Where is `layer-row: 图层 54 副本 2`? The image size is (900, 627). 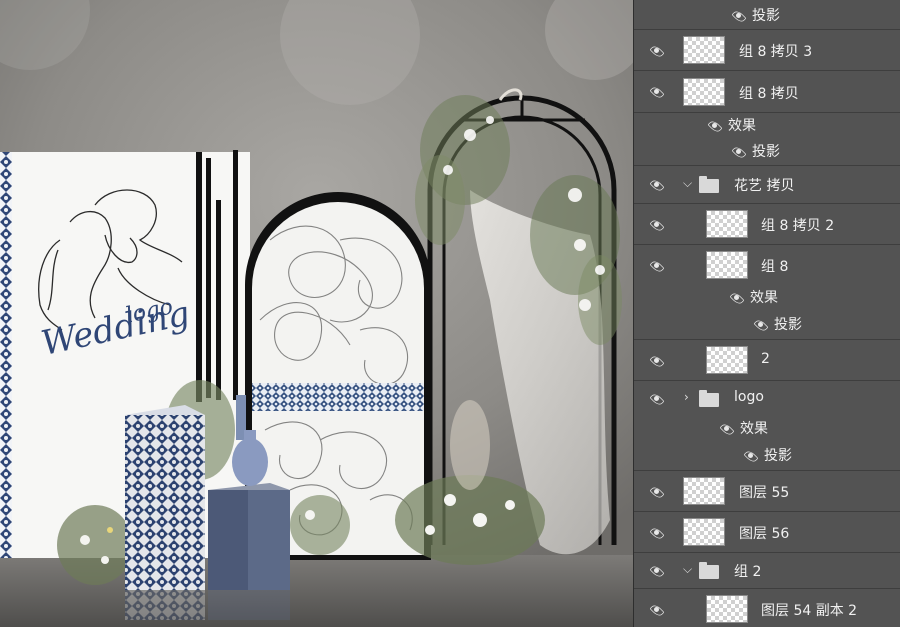 layer-row: 图层 54 副本 2 is located at coordinates (767, 608).